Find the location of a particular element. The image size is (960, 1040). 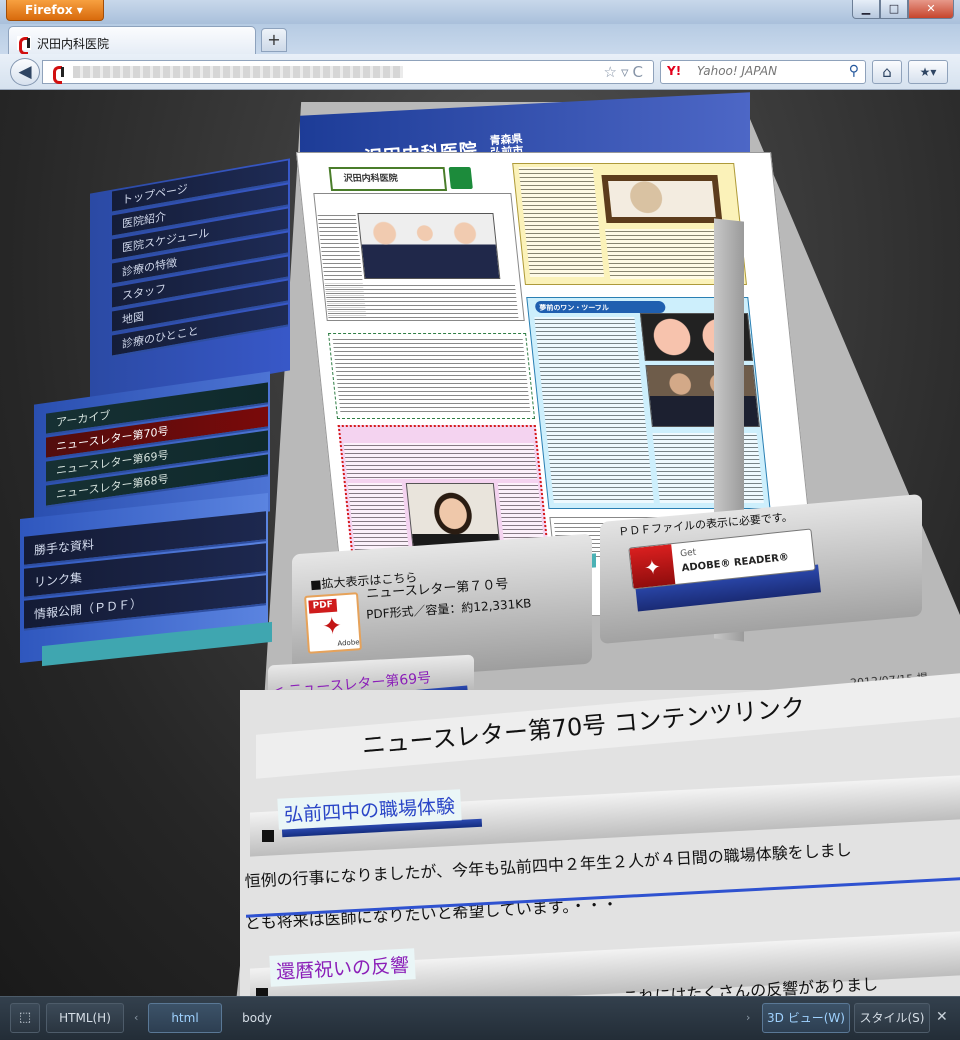

staff-photo is located at coordinates (429, 246).